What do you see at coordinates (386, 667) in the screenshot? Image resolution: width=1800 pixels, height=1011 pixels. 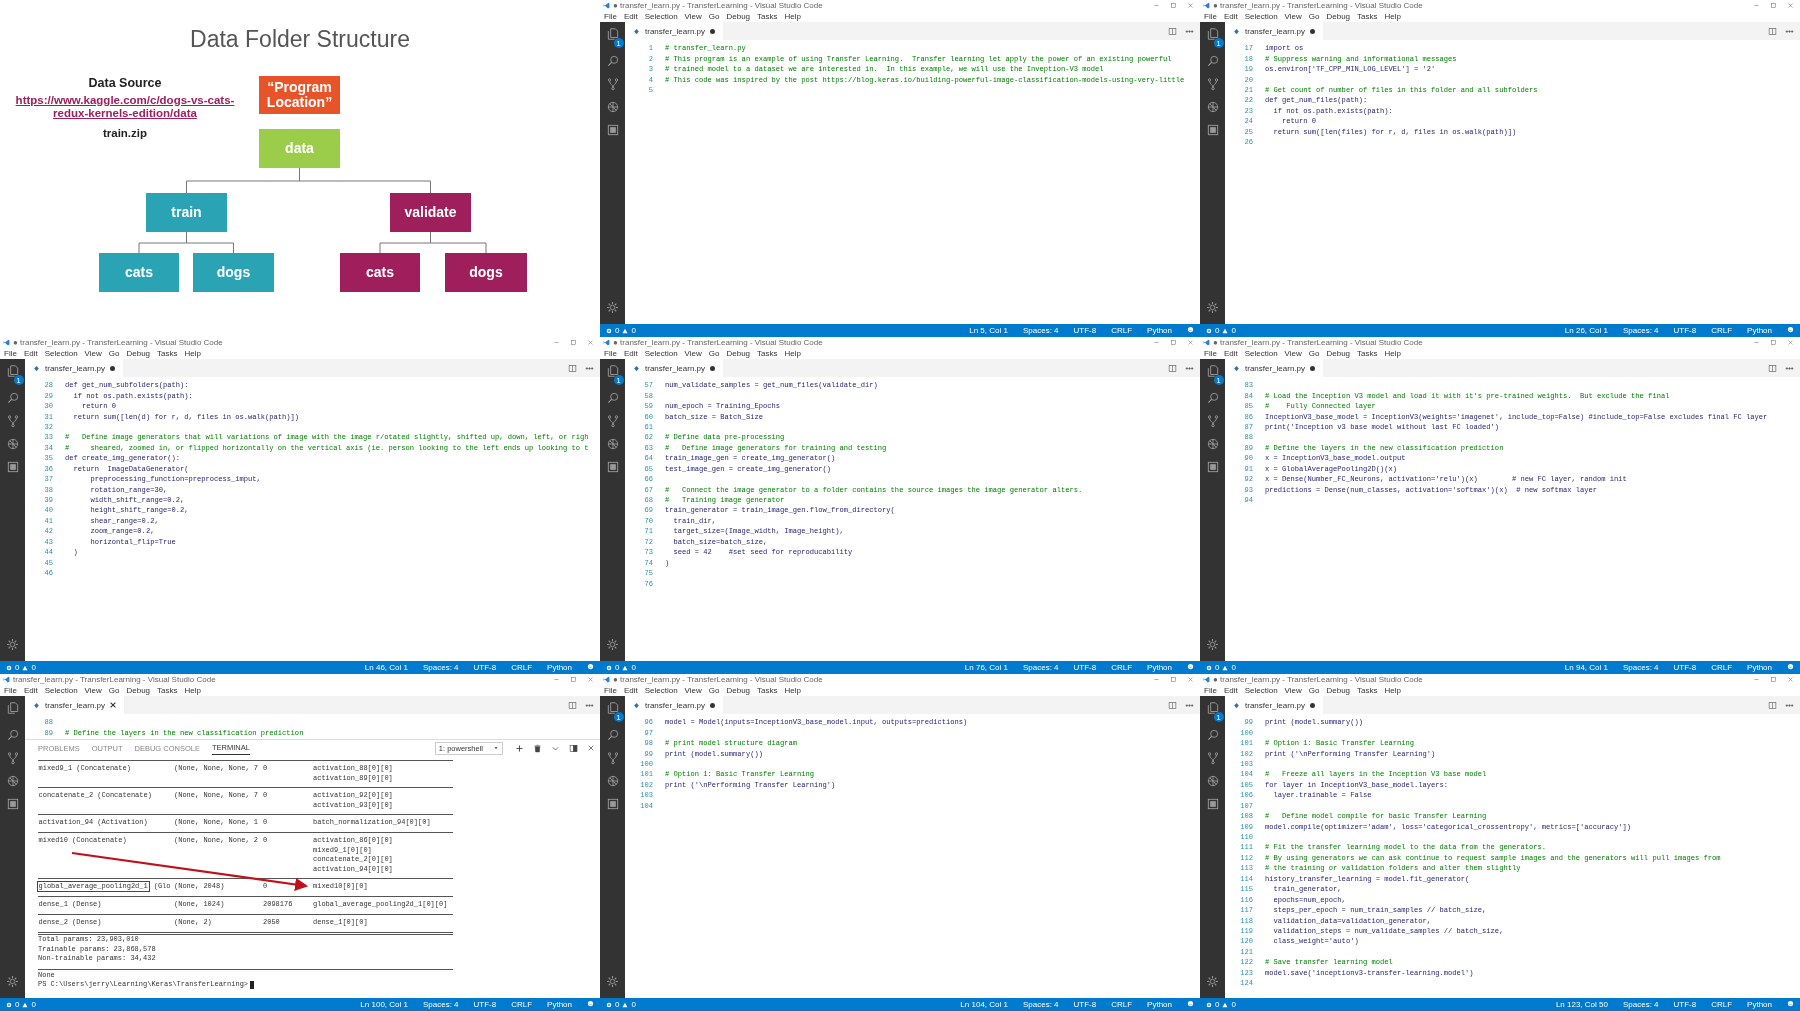 I see `cursor-position: Ln 46, Col 1` at bounding box center [386, 667].